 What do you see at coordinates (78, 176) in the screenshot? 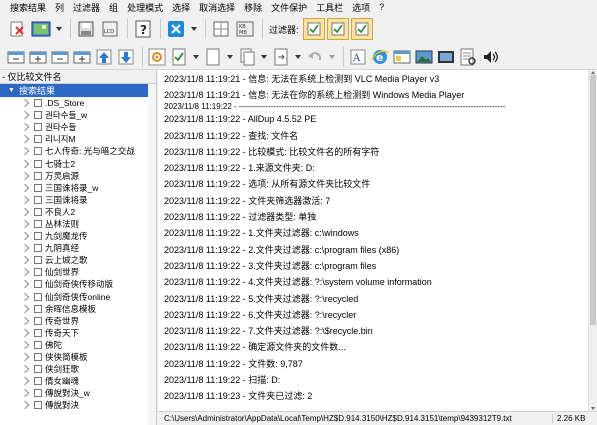
I see `tree-item: 万灵启源` at bounding box center [78, 176].